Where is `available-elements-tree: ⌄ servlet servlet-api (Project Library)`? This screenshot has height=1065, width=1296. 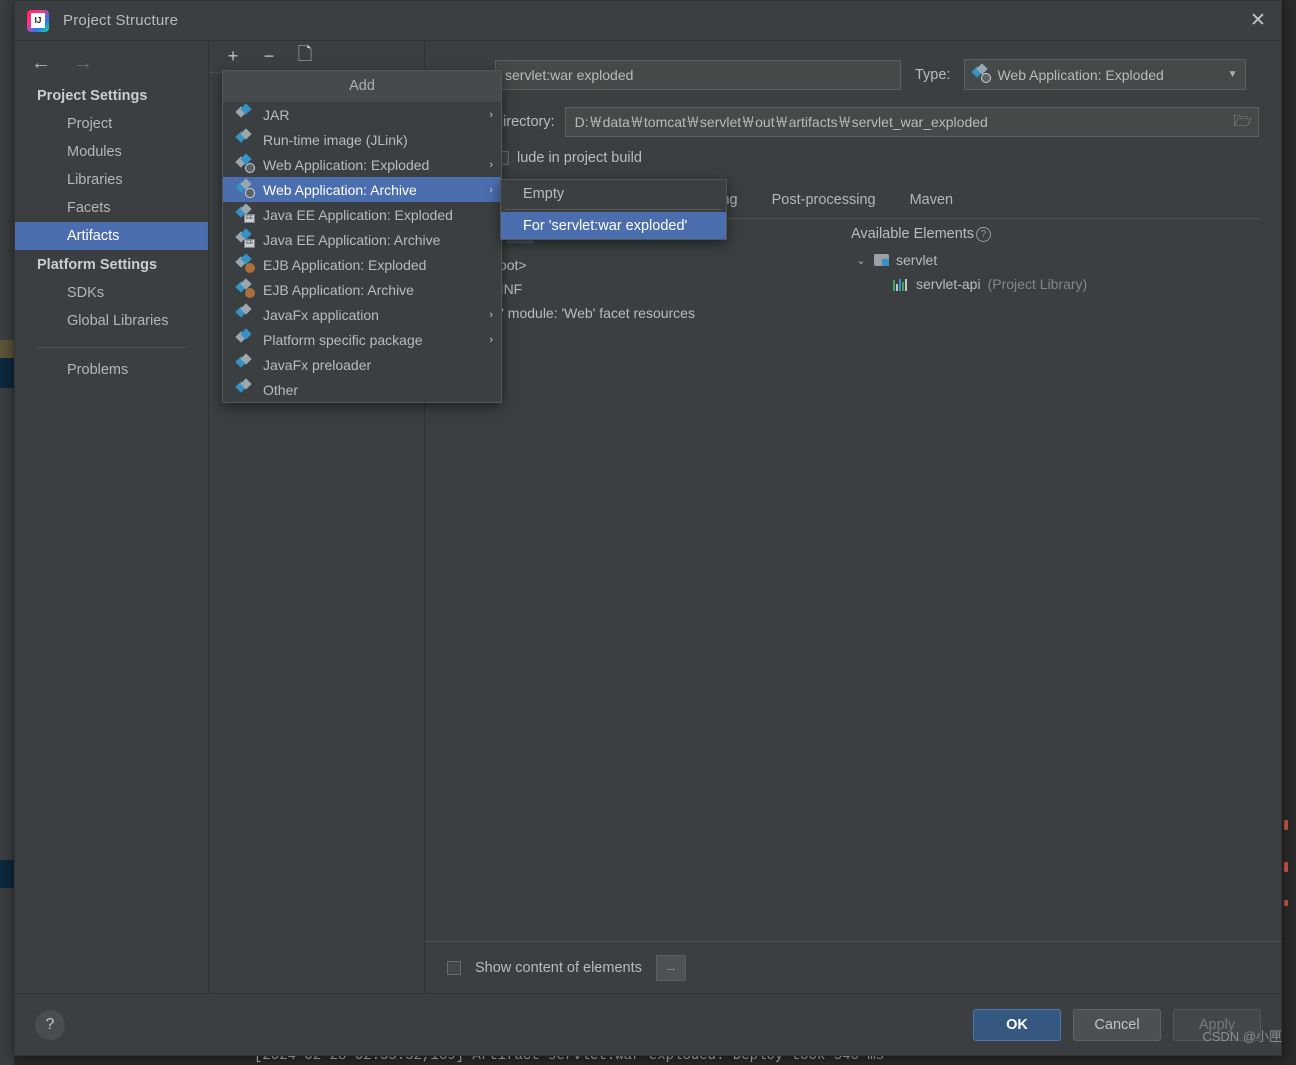
available-elements-tree: ⌄ servlet servlet-api (Project Library) is located at coordinates (1062, 269).